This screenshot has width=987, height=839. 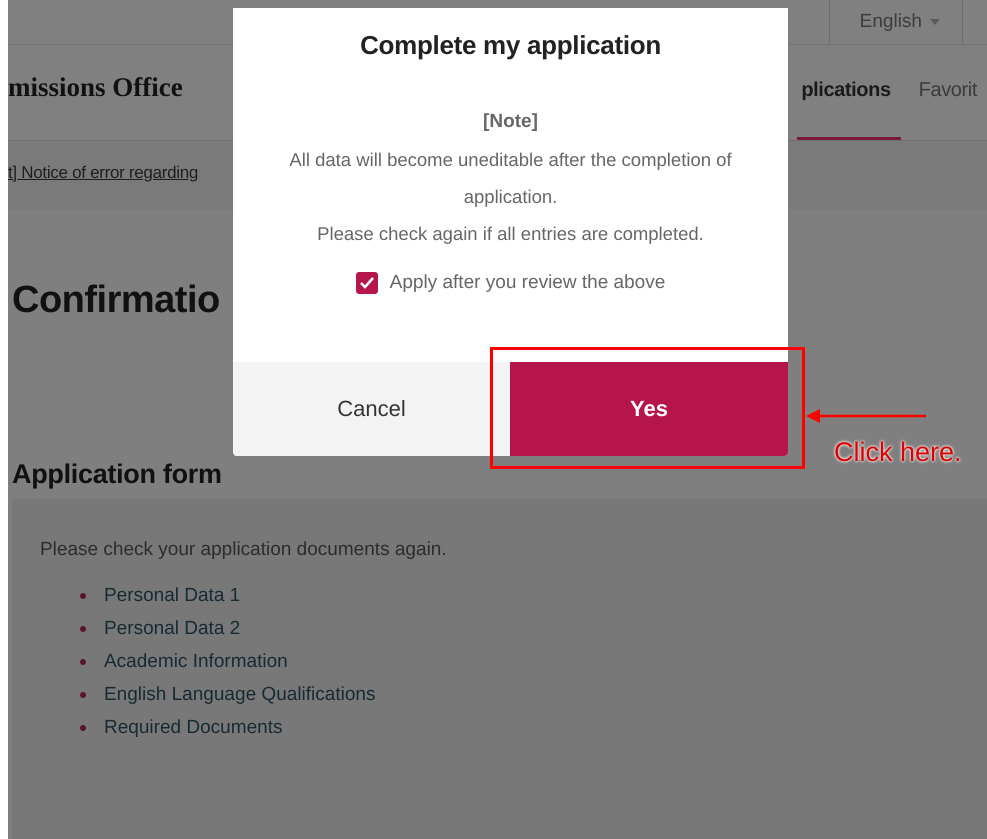 I want to click on cancel-button: Cancel, so click(x=371, y=409).